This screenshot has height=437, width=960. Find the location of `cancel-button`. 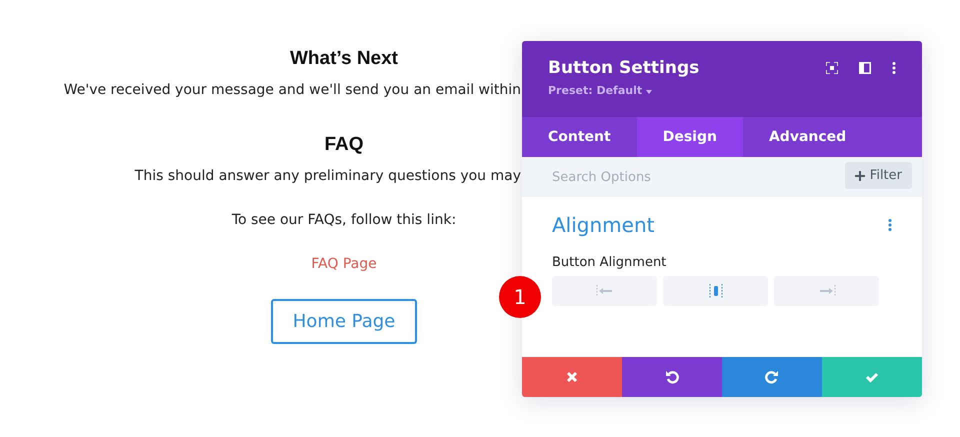

cancel-button is located at coordinates (572, 377).